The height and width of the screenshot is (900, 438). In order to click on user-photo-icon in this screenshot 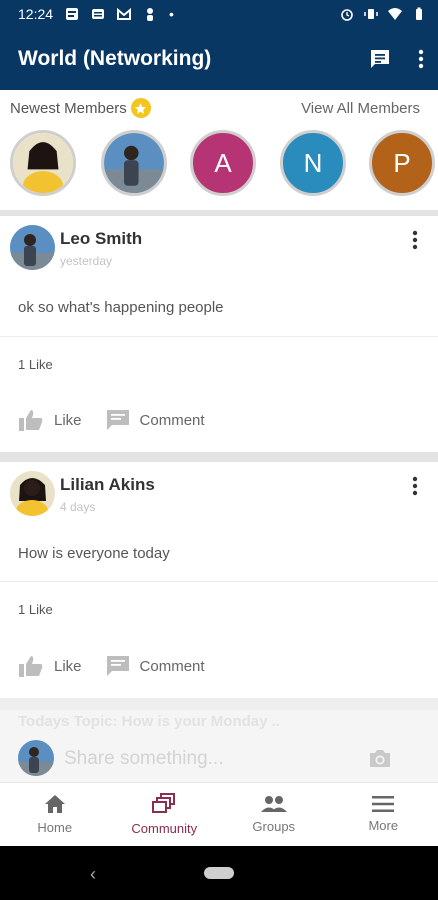, I will do `click(36, 758)`.